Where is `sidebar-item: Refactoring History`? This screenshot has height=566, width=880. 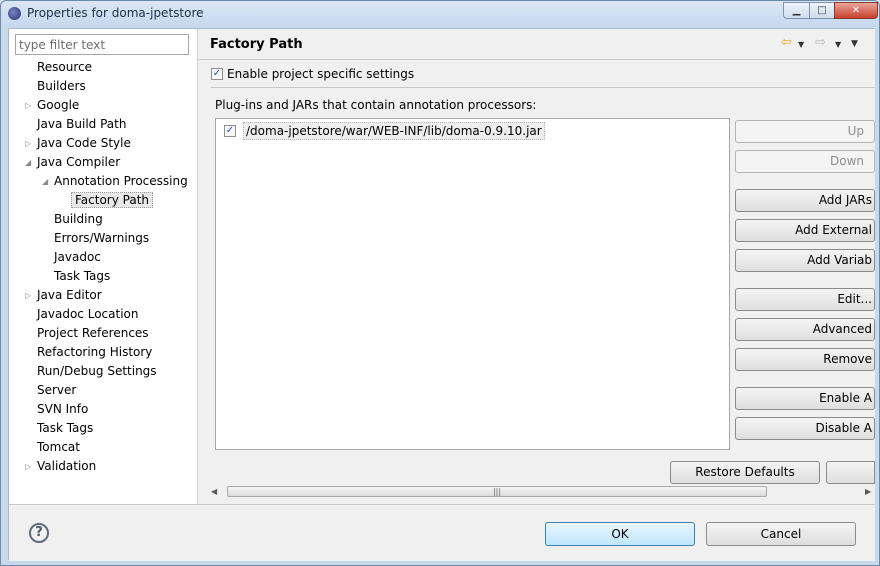 sidebar-item: Refactoring History is located at coordinates (94, 352).